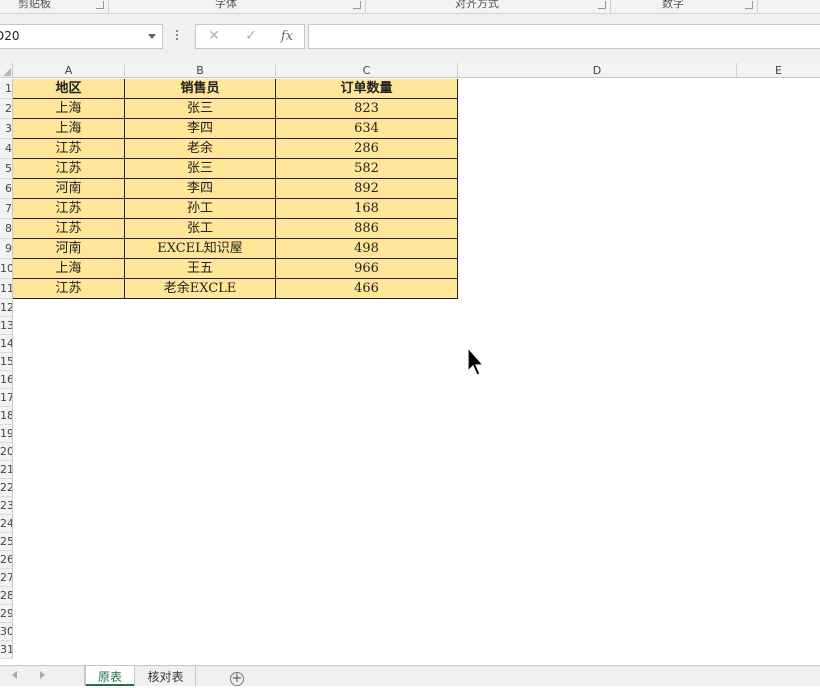 Image resolution: width=820 pixels, height=688 pixels. Describe the element at coordinates (34, 5) in the screenshot. I see `ribbon-group-clipboard: 剪贴板` at that location.